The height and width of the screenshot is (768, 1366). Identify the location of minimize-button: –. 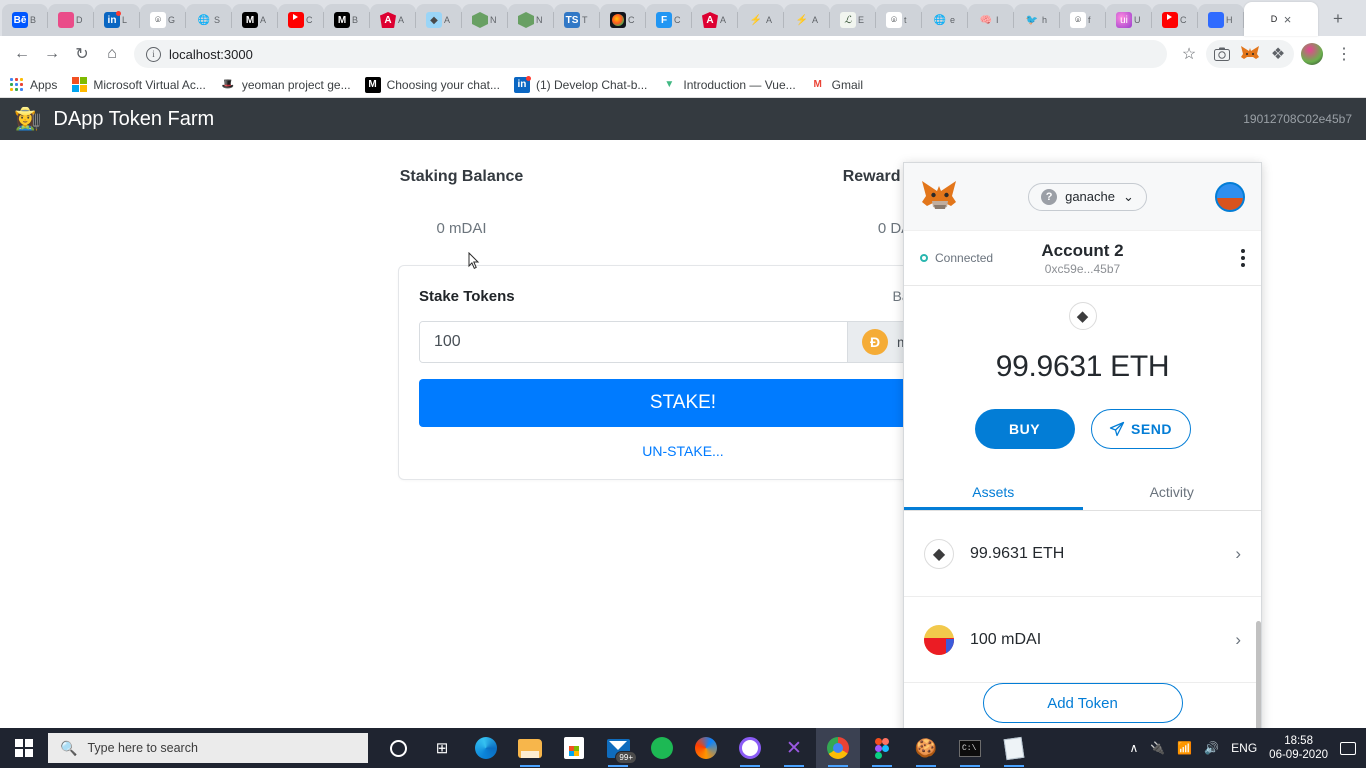
(1359, 16).